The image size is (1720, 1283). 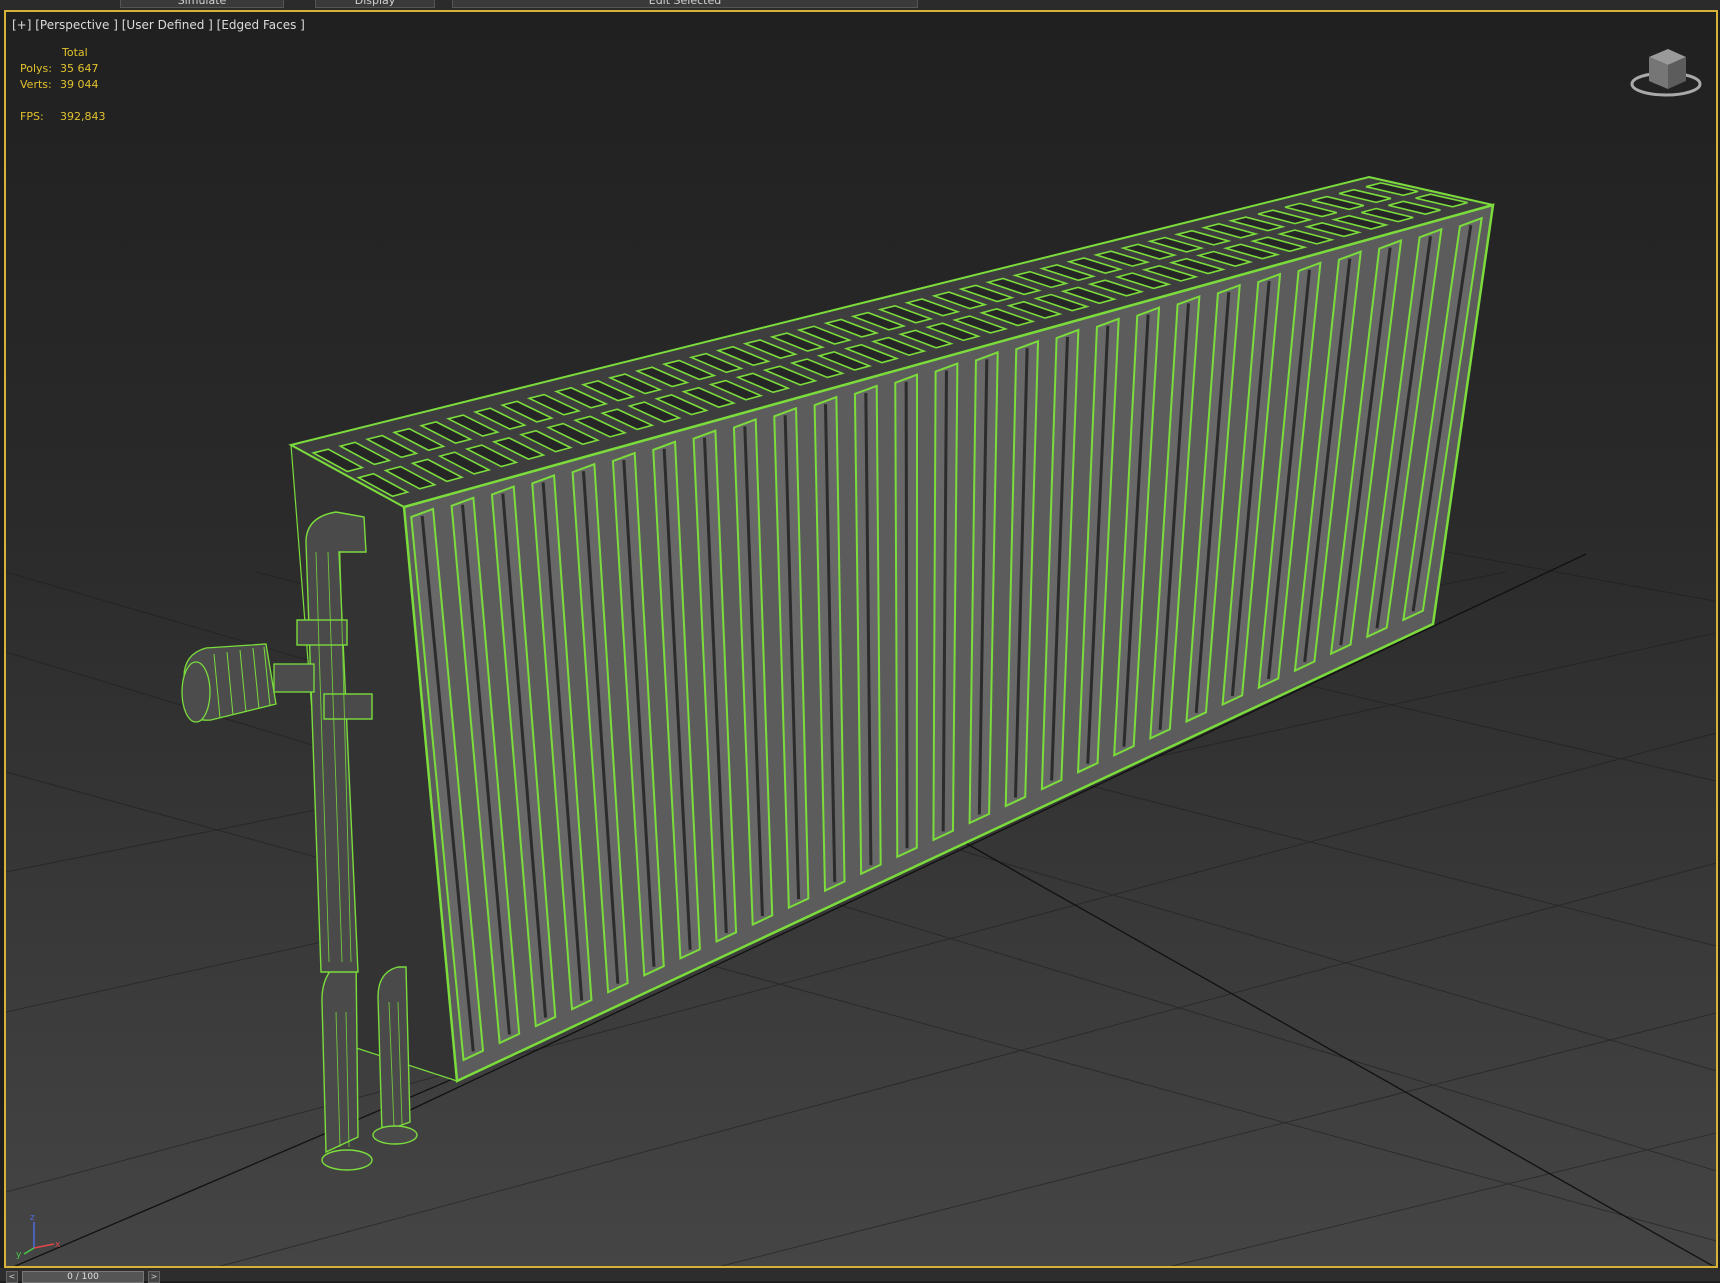 I want to click on axis-z-label: z, so click(x=32, y=1218).